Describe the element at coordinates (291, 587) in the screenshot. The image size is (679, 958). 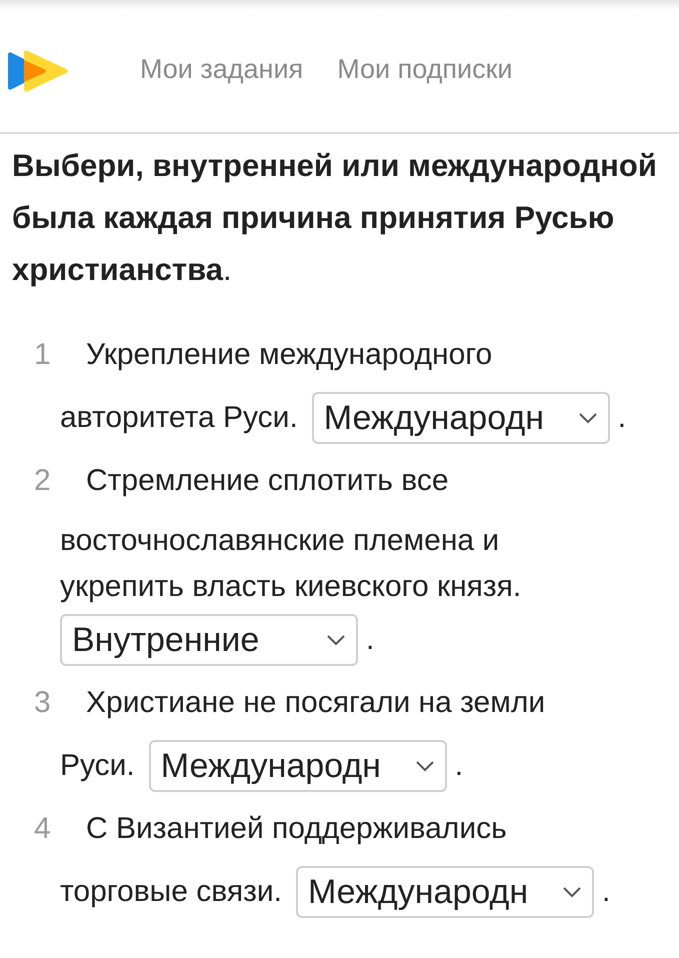
I see `item-text: укрепить власть киевского князя.` at that location.